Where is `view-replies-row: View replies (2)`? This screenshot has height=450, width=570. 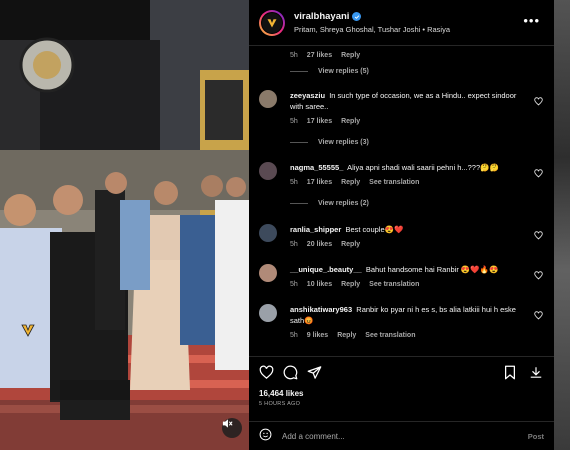
view-replies-row: View replies (2) is located at coordinates (404, 203).